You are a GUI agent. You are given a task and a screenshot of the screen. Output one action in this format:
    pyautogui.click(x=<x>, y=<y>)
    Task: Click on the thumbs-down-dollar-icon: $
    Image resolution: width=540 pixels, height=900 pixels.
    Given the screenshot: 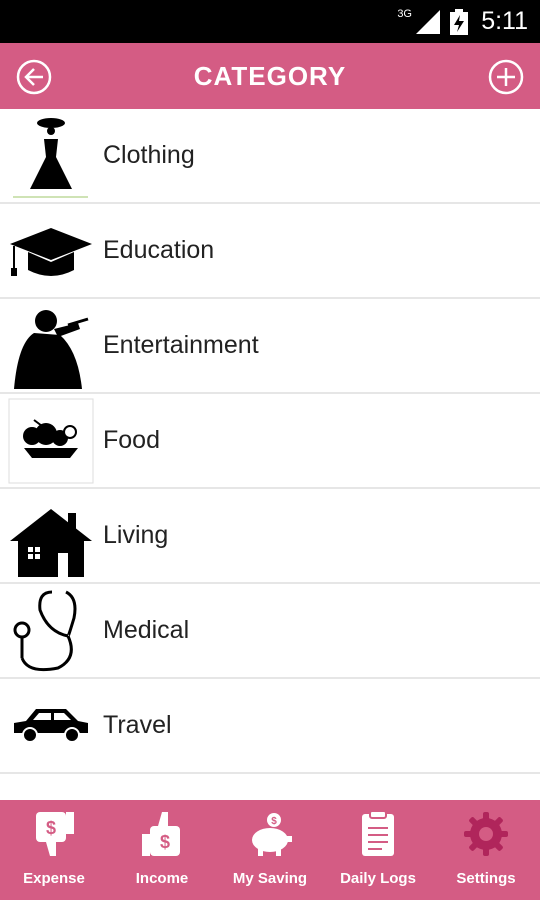 What is the action you would take?
    pyautogui.click(x=55, y=834)
    